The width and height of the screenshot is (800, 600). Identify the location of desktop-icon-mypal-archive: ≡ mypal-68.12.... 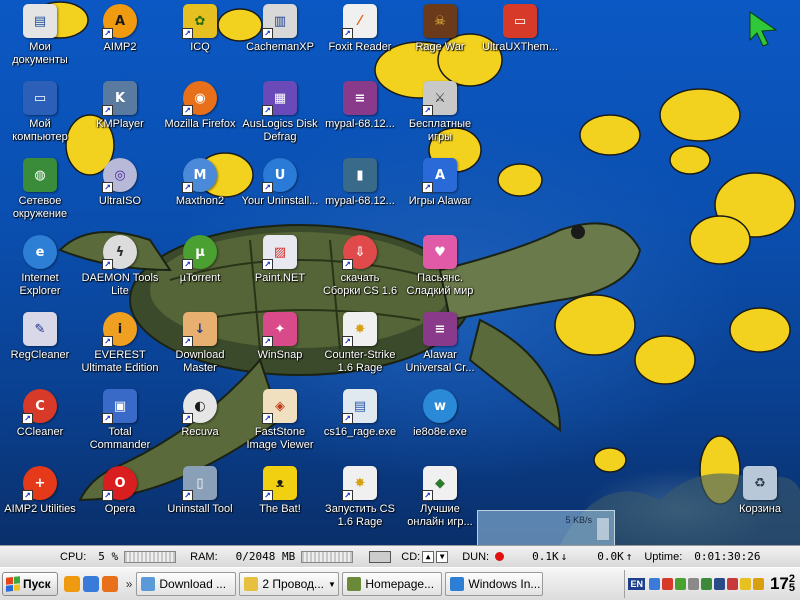
(360, 115).